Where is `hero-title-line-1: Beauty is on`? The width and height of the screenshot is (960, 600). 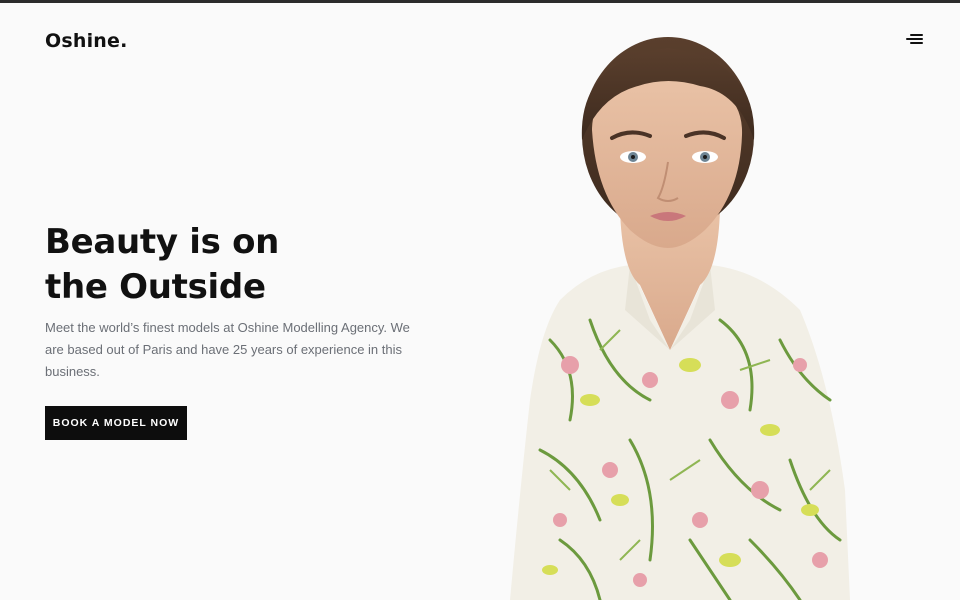
hero-title-line-1: Beauty is on is located at coordinates (162, 242).